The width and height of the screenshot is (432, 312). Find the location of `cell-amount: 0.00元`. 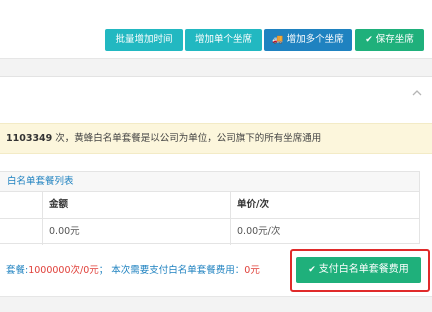

cell-amount: 0.00元 is located at coordinates (64, 231).